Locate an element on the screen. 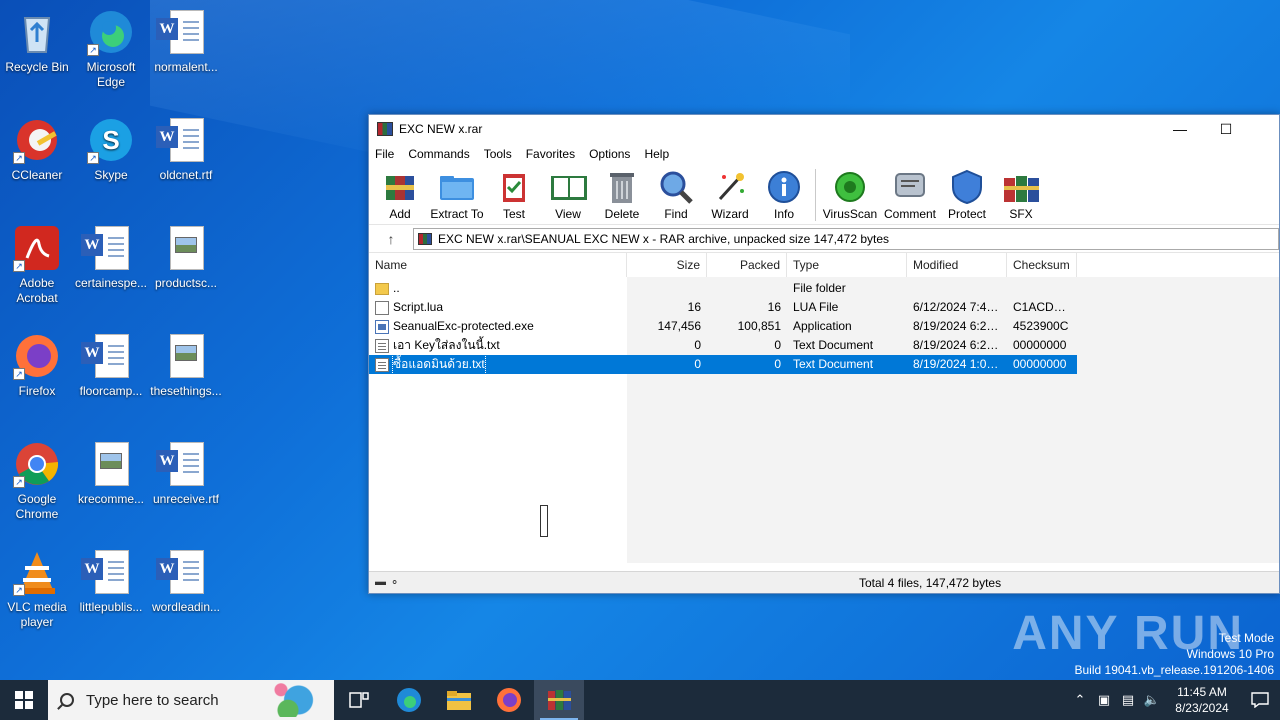 The image size is (1280, 720). column-packed: Packed is located at coordinates (747, 265).